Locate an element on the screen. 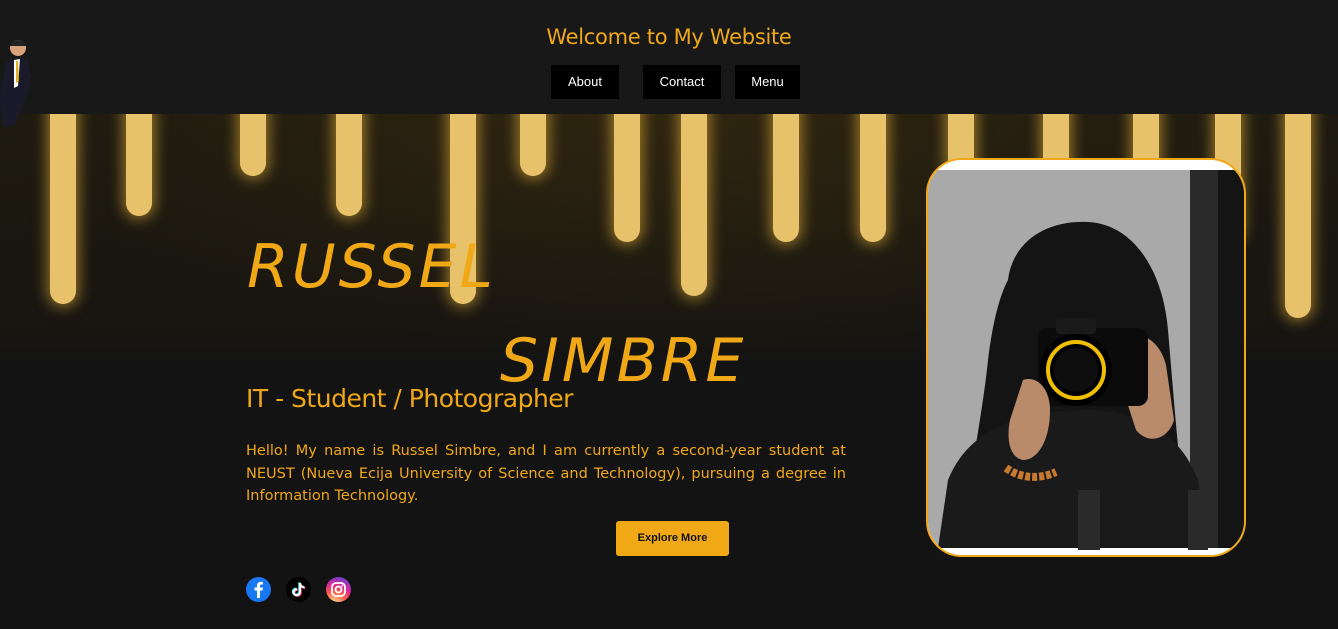 The height and width of the screenshot is (629, 1338). tiktok-icon is located at coordinates (298, 589).